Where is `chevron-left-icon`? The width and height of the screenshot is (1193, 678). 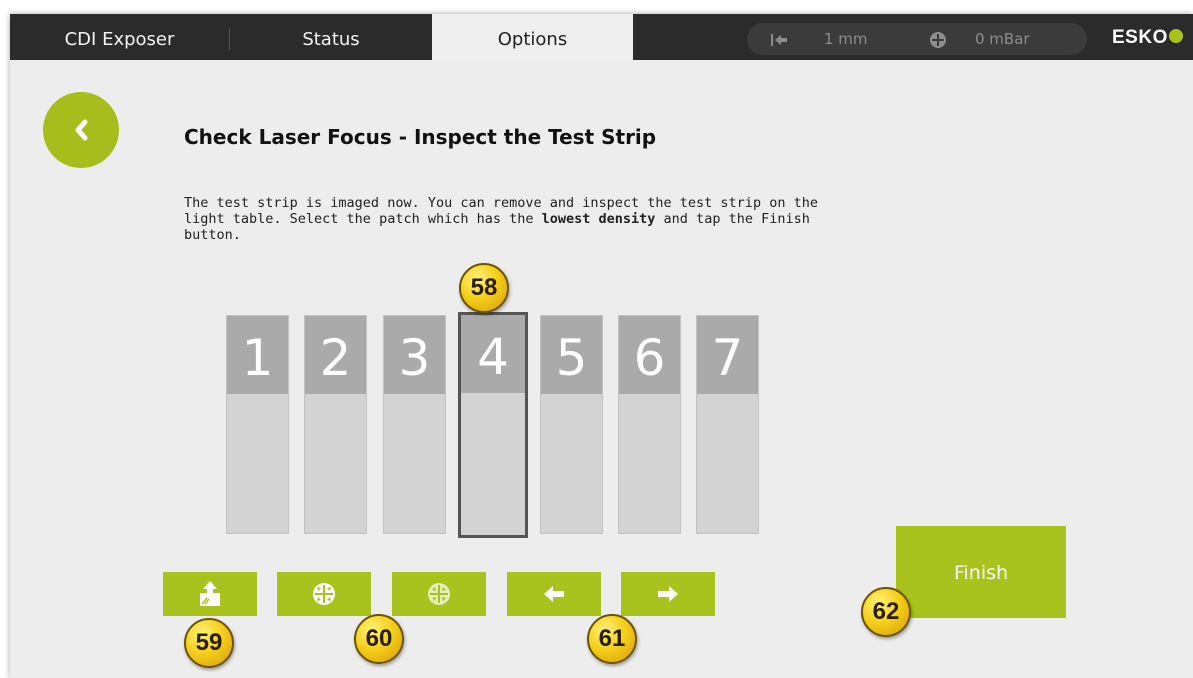 chevron-left-icon is located at coordinates (81, 130).